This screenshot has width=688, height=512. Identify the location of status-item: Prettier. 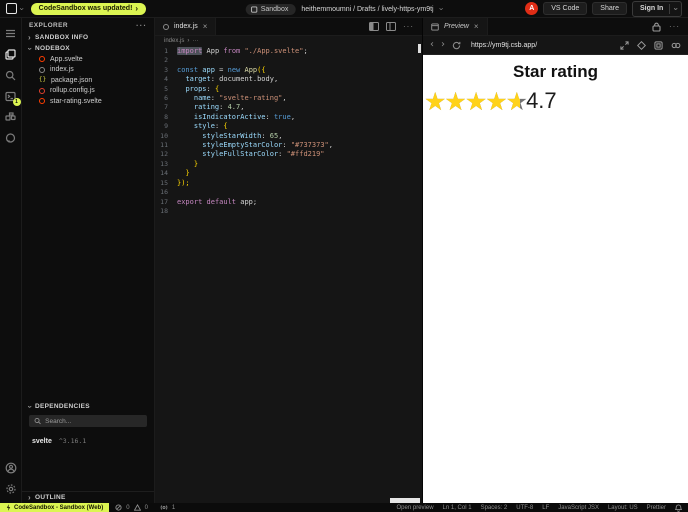
(656, 508).